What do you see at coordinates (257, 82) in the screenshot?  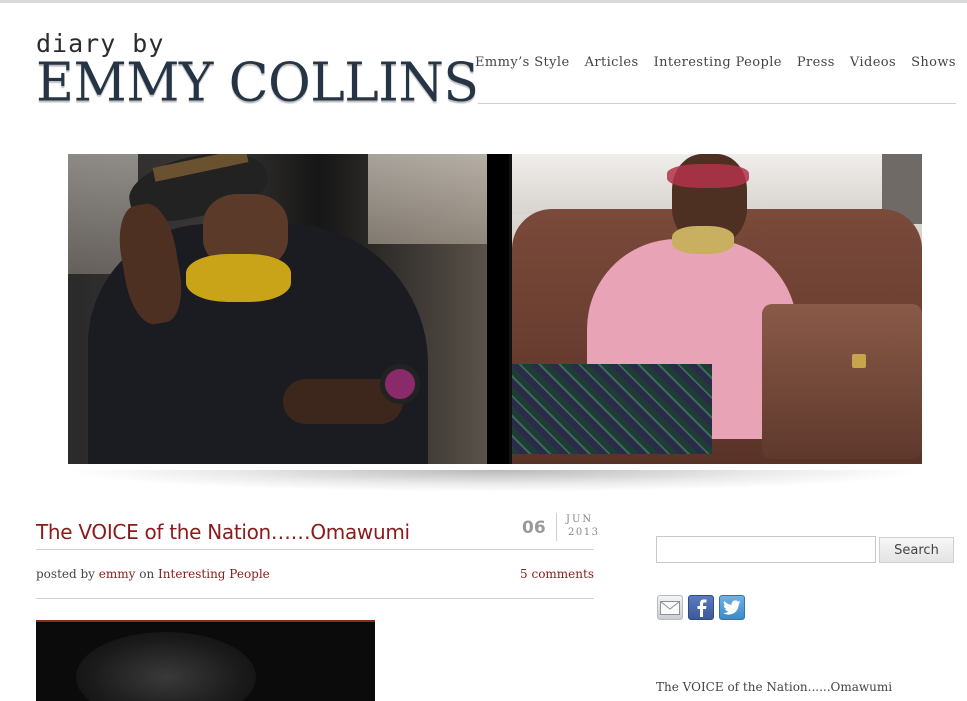 I see `logo-title: EMMY COLLINS` at bounding box center [257, 82].